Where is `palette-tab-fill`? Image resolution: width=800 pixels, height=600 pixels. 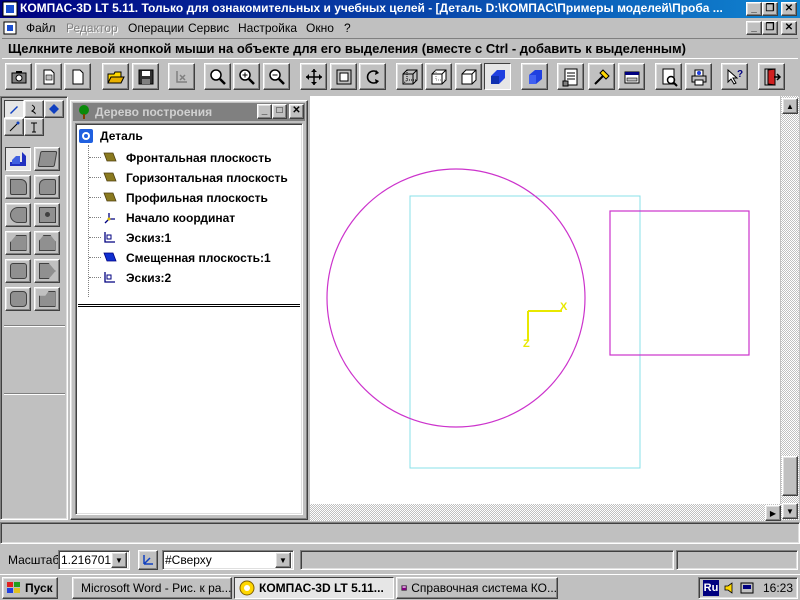 palette-tab-fill is located at coordinates (54, 109).